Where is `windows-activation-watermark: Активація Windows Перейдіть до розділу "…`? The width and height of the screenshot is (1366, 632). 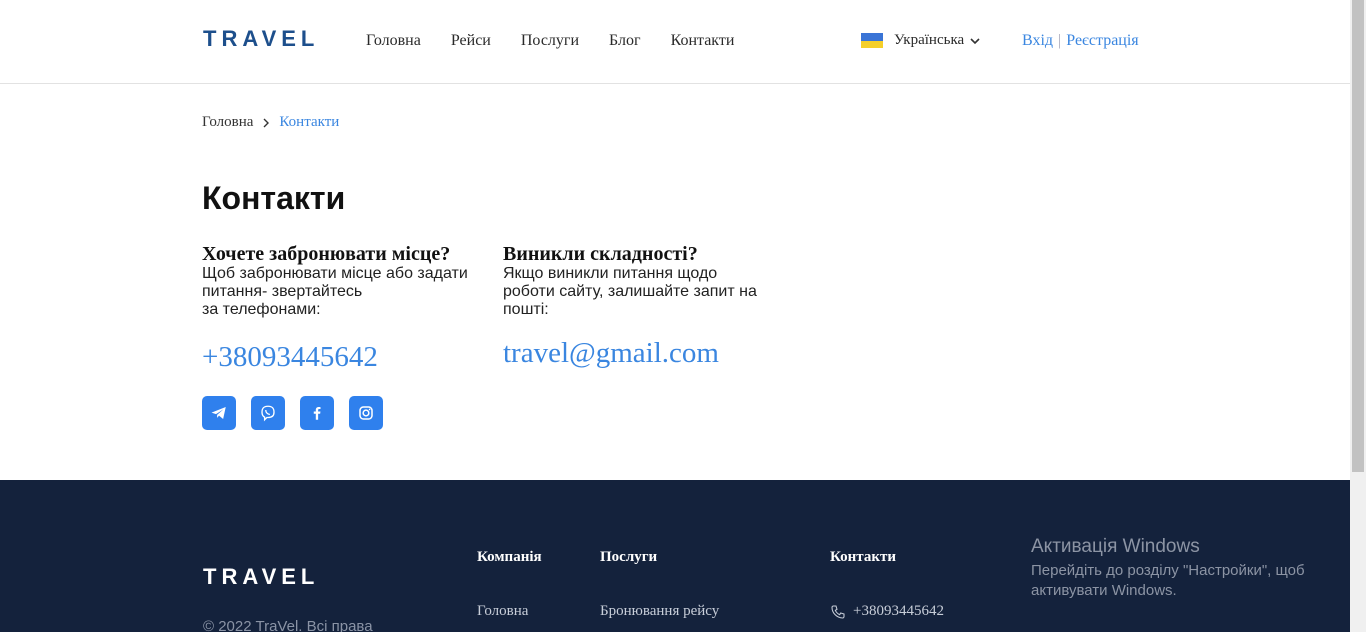
windows-activation-watermark: Активація Windows Перейдіть до розділу "… is located at coordinates (1176, 568).